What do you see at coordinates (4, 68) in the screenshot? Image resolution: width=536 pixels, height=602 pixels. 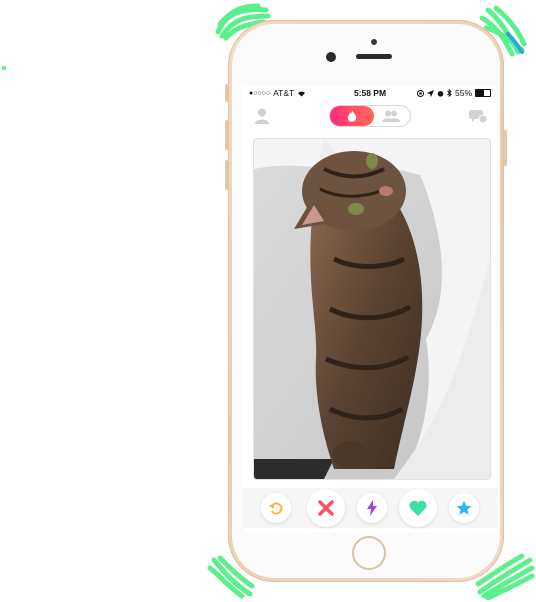 I see `decorative-dot` at bounding box center [4, 68].